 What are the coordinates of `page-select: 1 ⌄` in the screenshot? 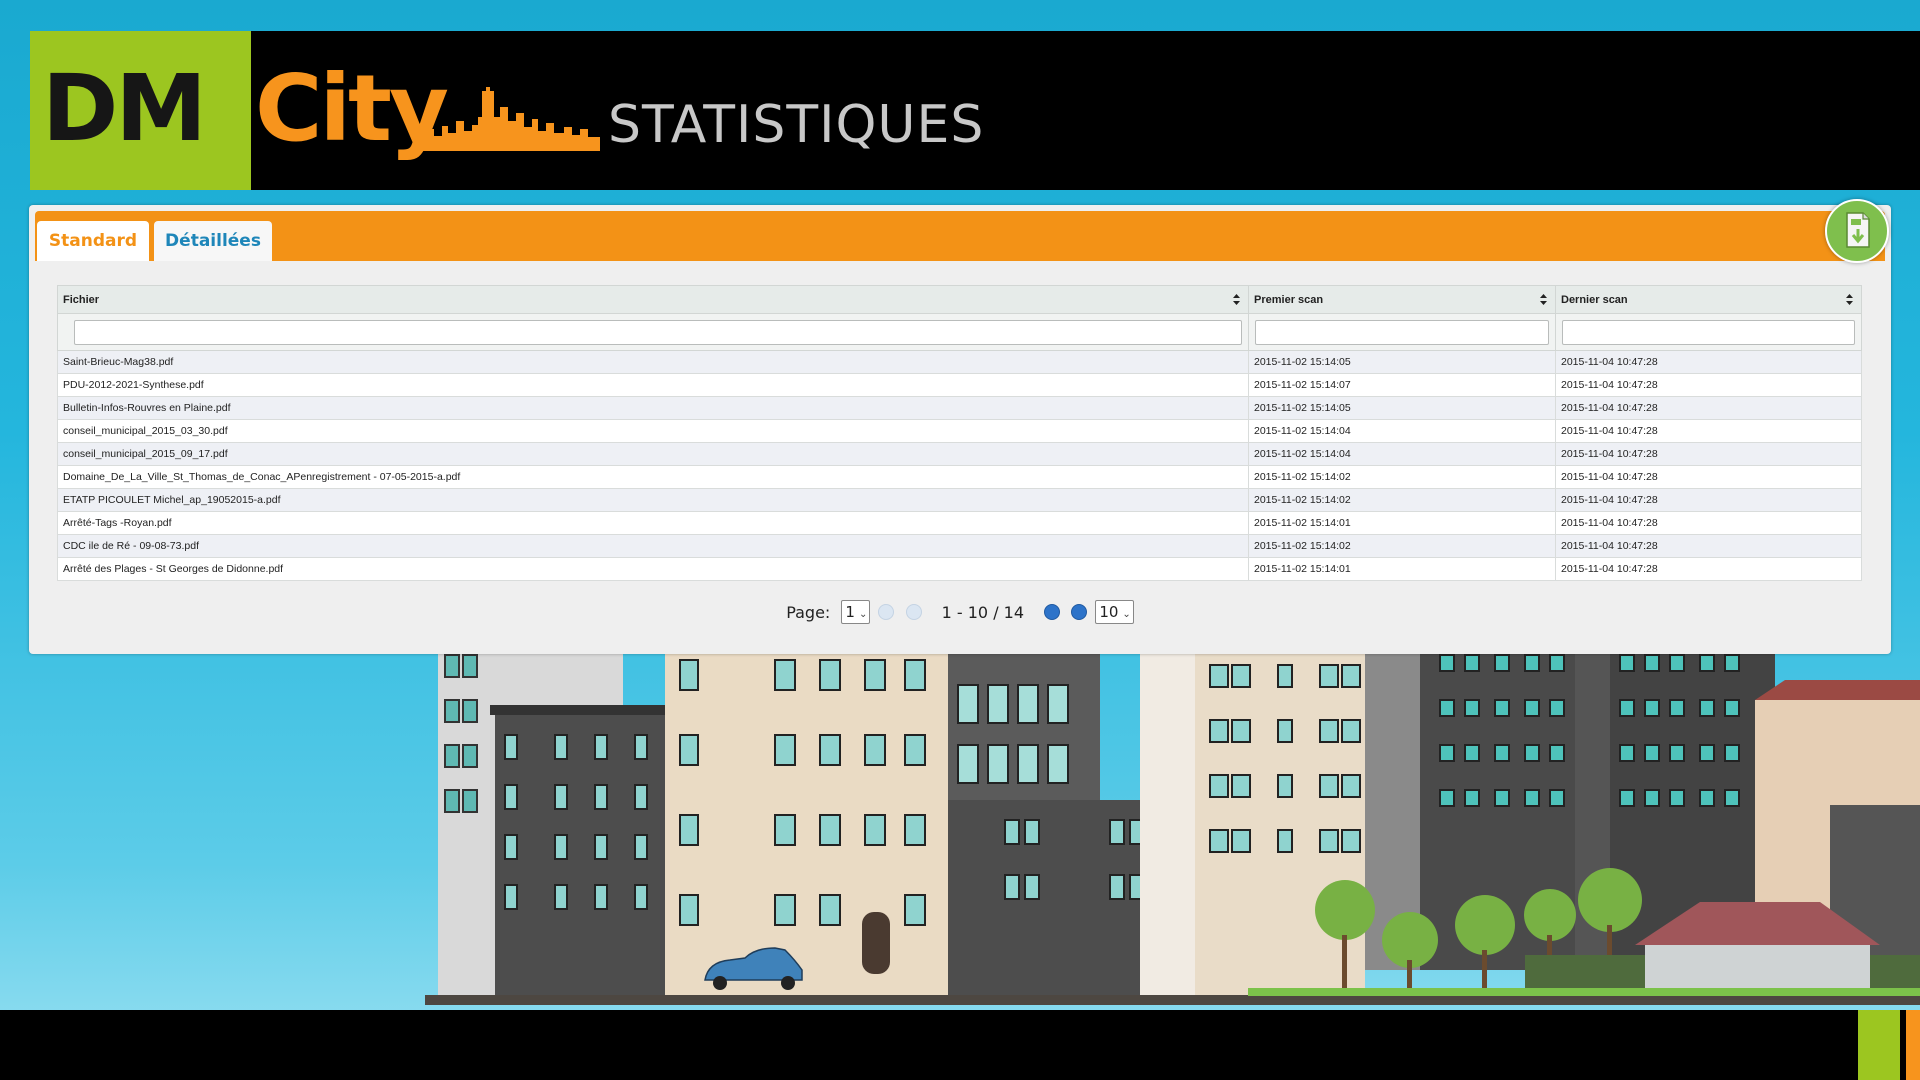 It's located at (856, 612).